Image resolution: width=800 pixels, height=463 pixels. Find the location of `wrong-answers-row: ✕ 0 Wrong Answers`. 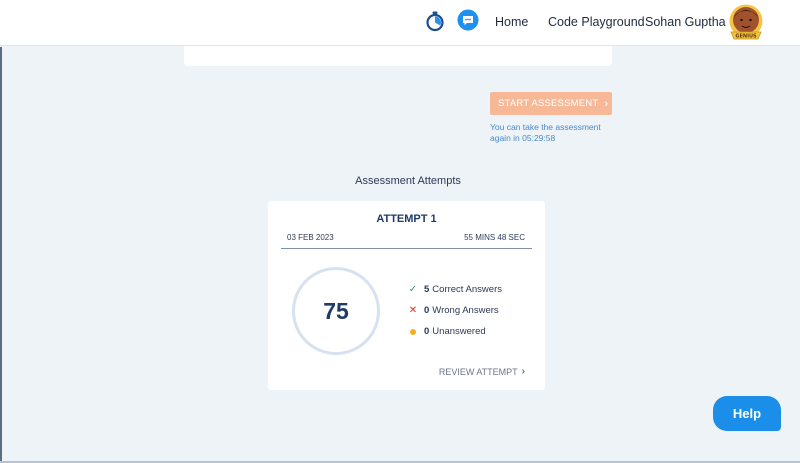

wrong-answers-row: ✕ 0 Wrong Answers is located at coordinates (453, 310).